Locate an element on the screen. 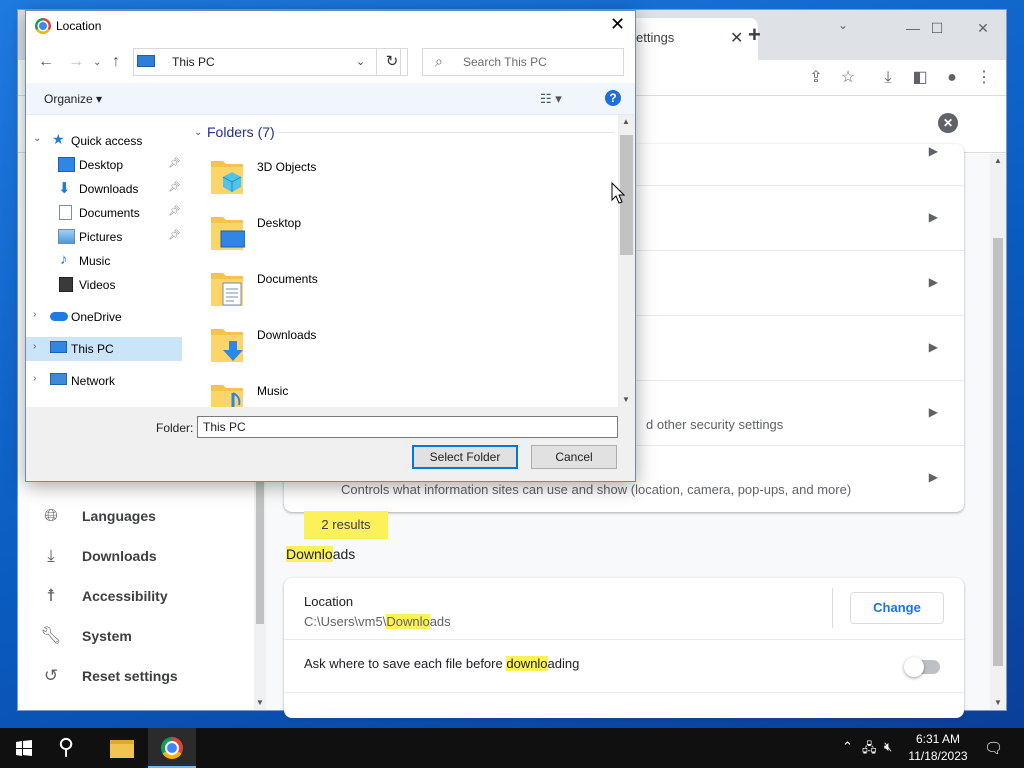  search-this-pc-input: ⌕ Search This PC is located at coordinates (523, 62).